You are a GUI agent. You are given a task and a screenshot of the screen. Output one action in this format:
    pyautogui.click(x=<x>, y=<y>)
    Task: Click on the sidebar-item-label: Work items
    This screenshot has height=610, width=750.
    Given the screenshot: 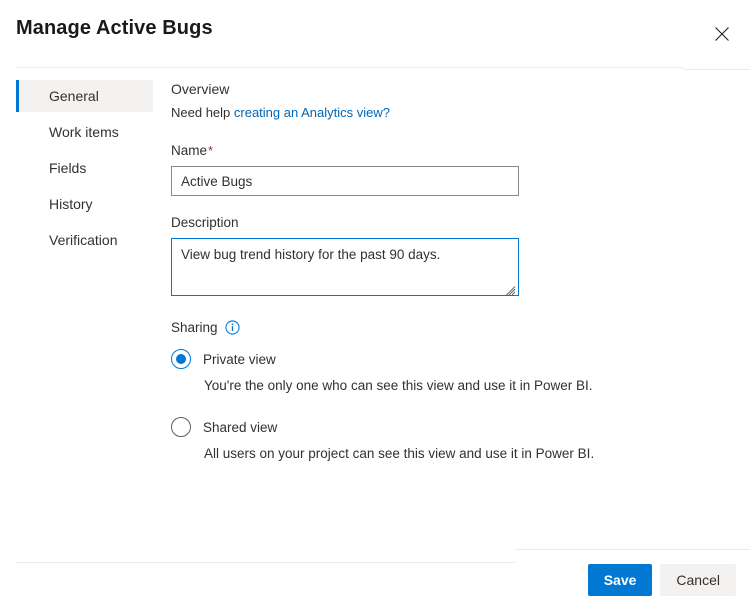 What is the action you would take?
    pyautogui.click(x=84, y=132)
    